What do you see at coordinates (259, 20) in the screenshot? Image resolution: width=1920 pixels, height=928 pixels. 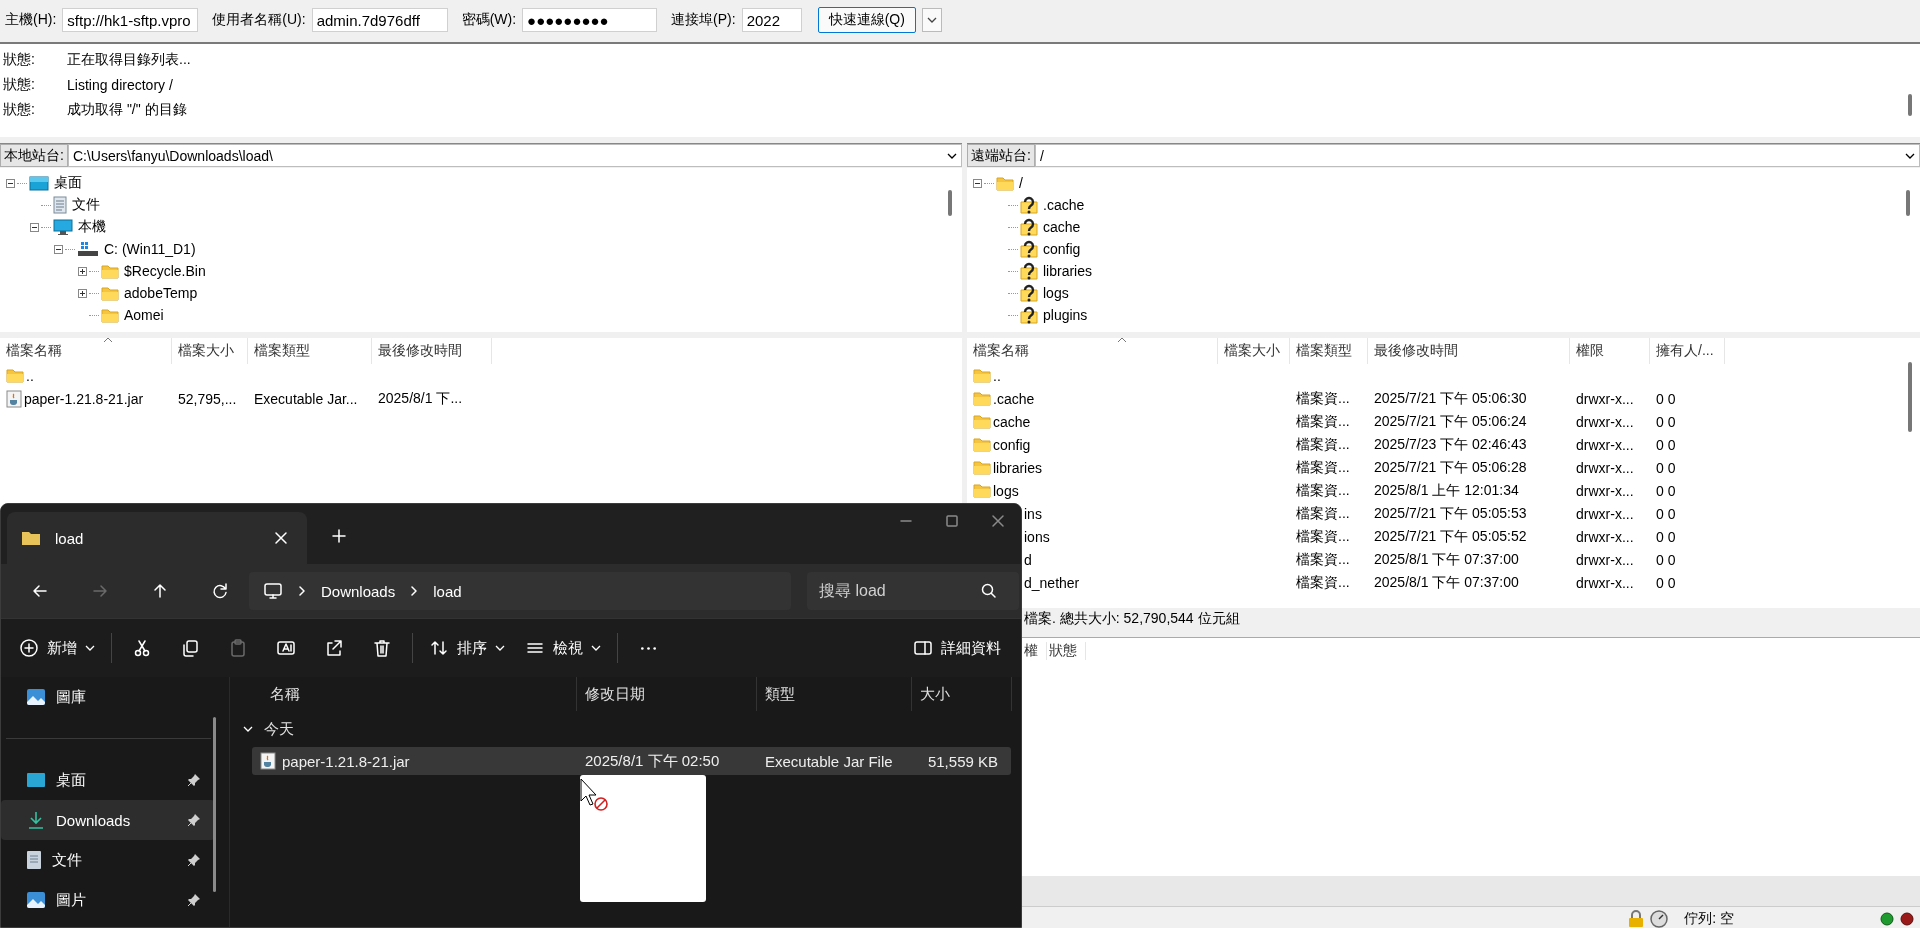 I see `field-label: 使用者名稱(U):` at bounding box center [259, 20].